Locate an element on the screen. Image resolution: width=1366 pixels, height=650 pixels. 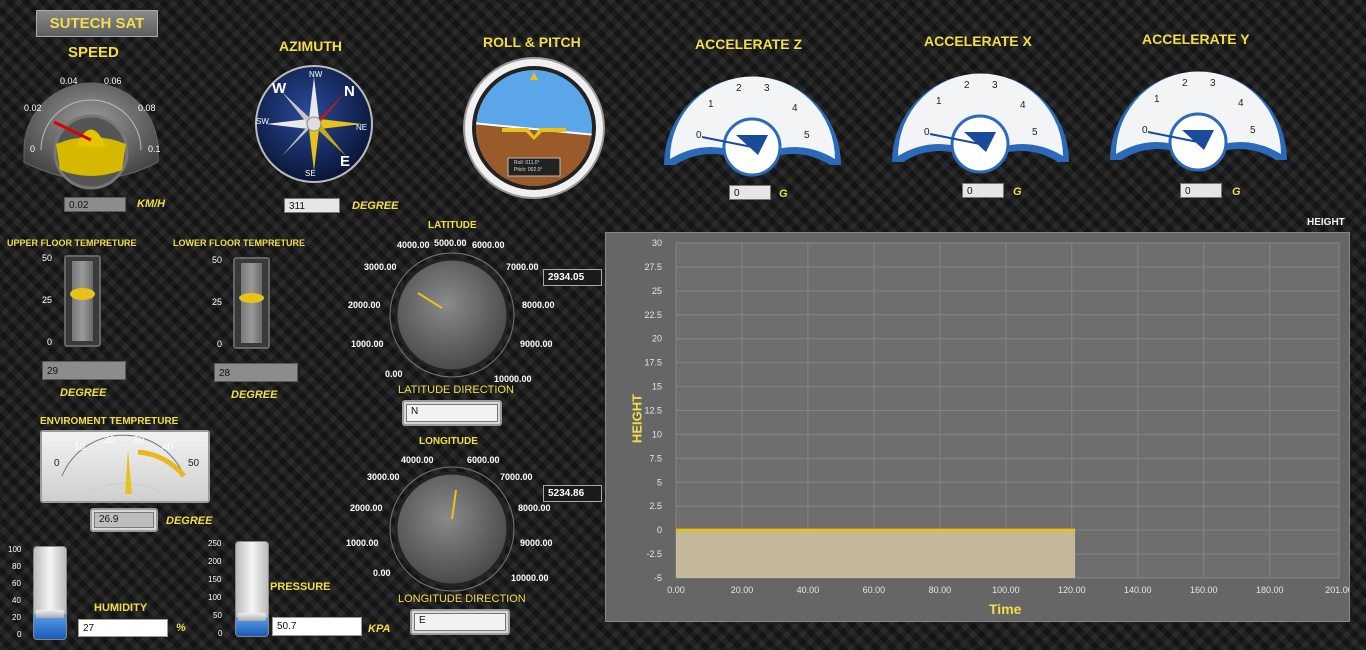
pressure-value: 50.7 is located at coordinates (317, 626).